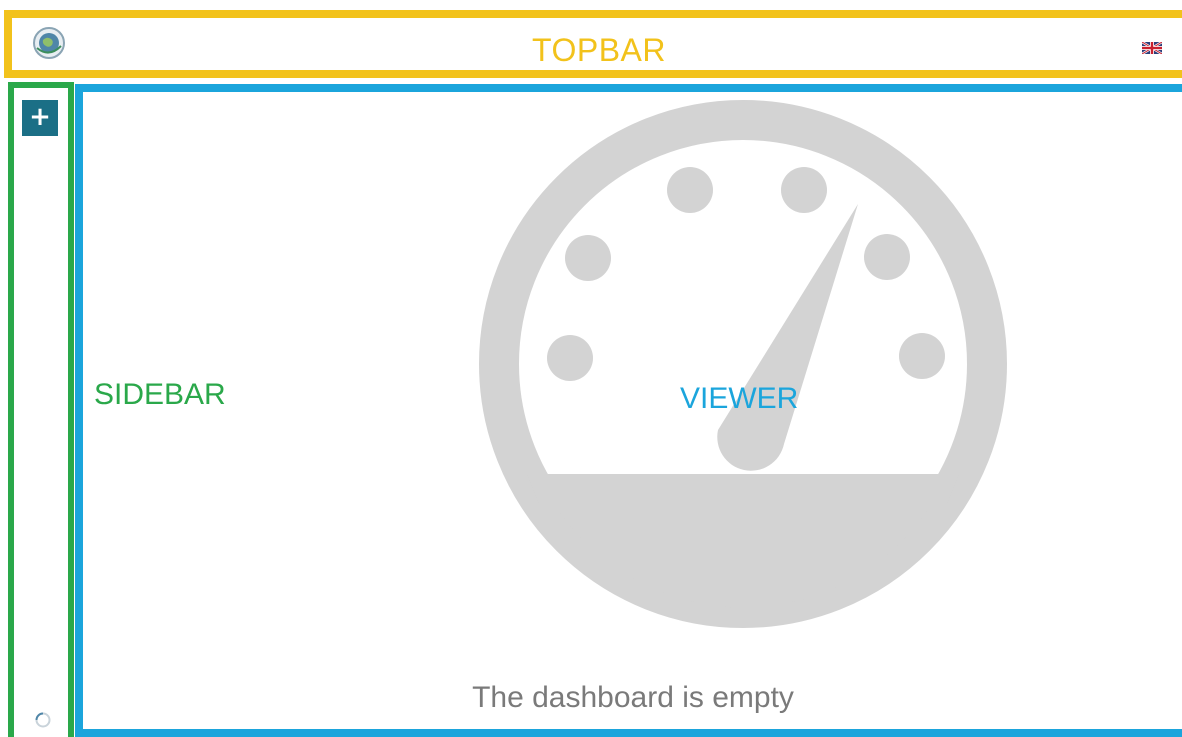  I want to click on add-widget-button: +, so click(40, 118).